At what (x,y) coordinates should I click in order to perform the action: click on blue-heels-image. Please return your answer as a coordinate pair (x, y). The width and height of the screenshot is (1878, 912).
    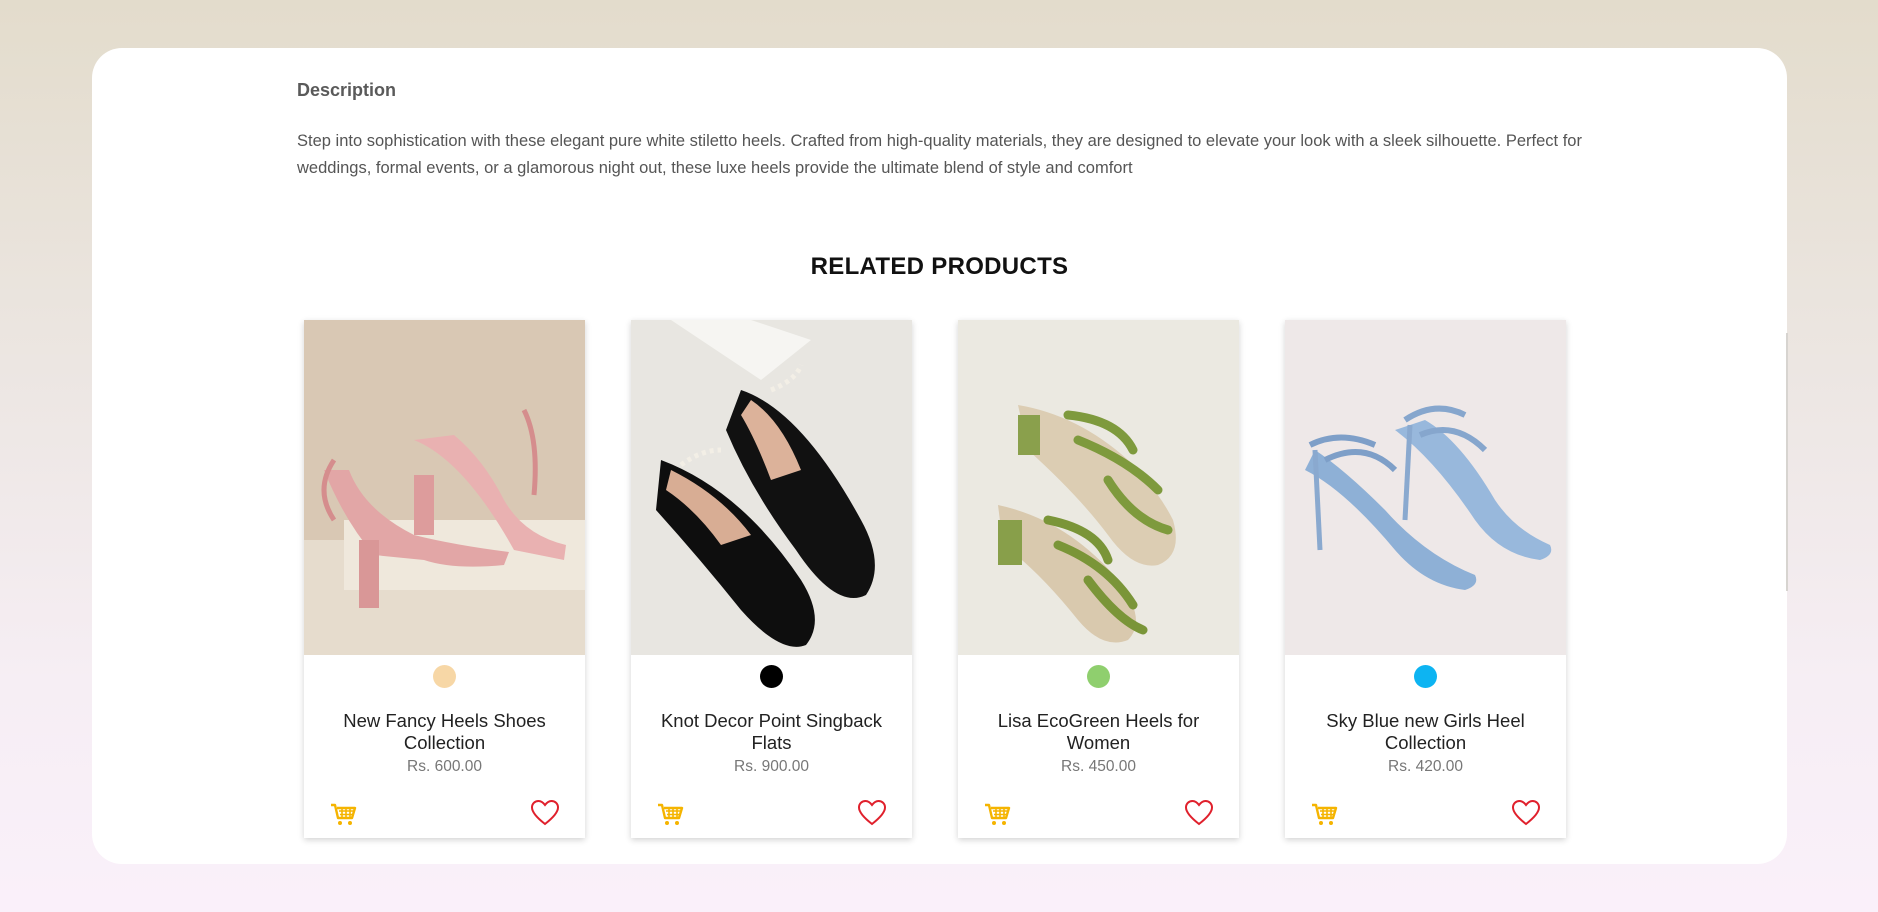
    Looking at the image, I should click on (1425, 487).